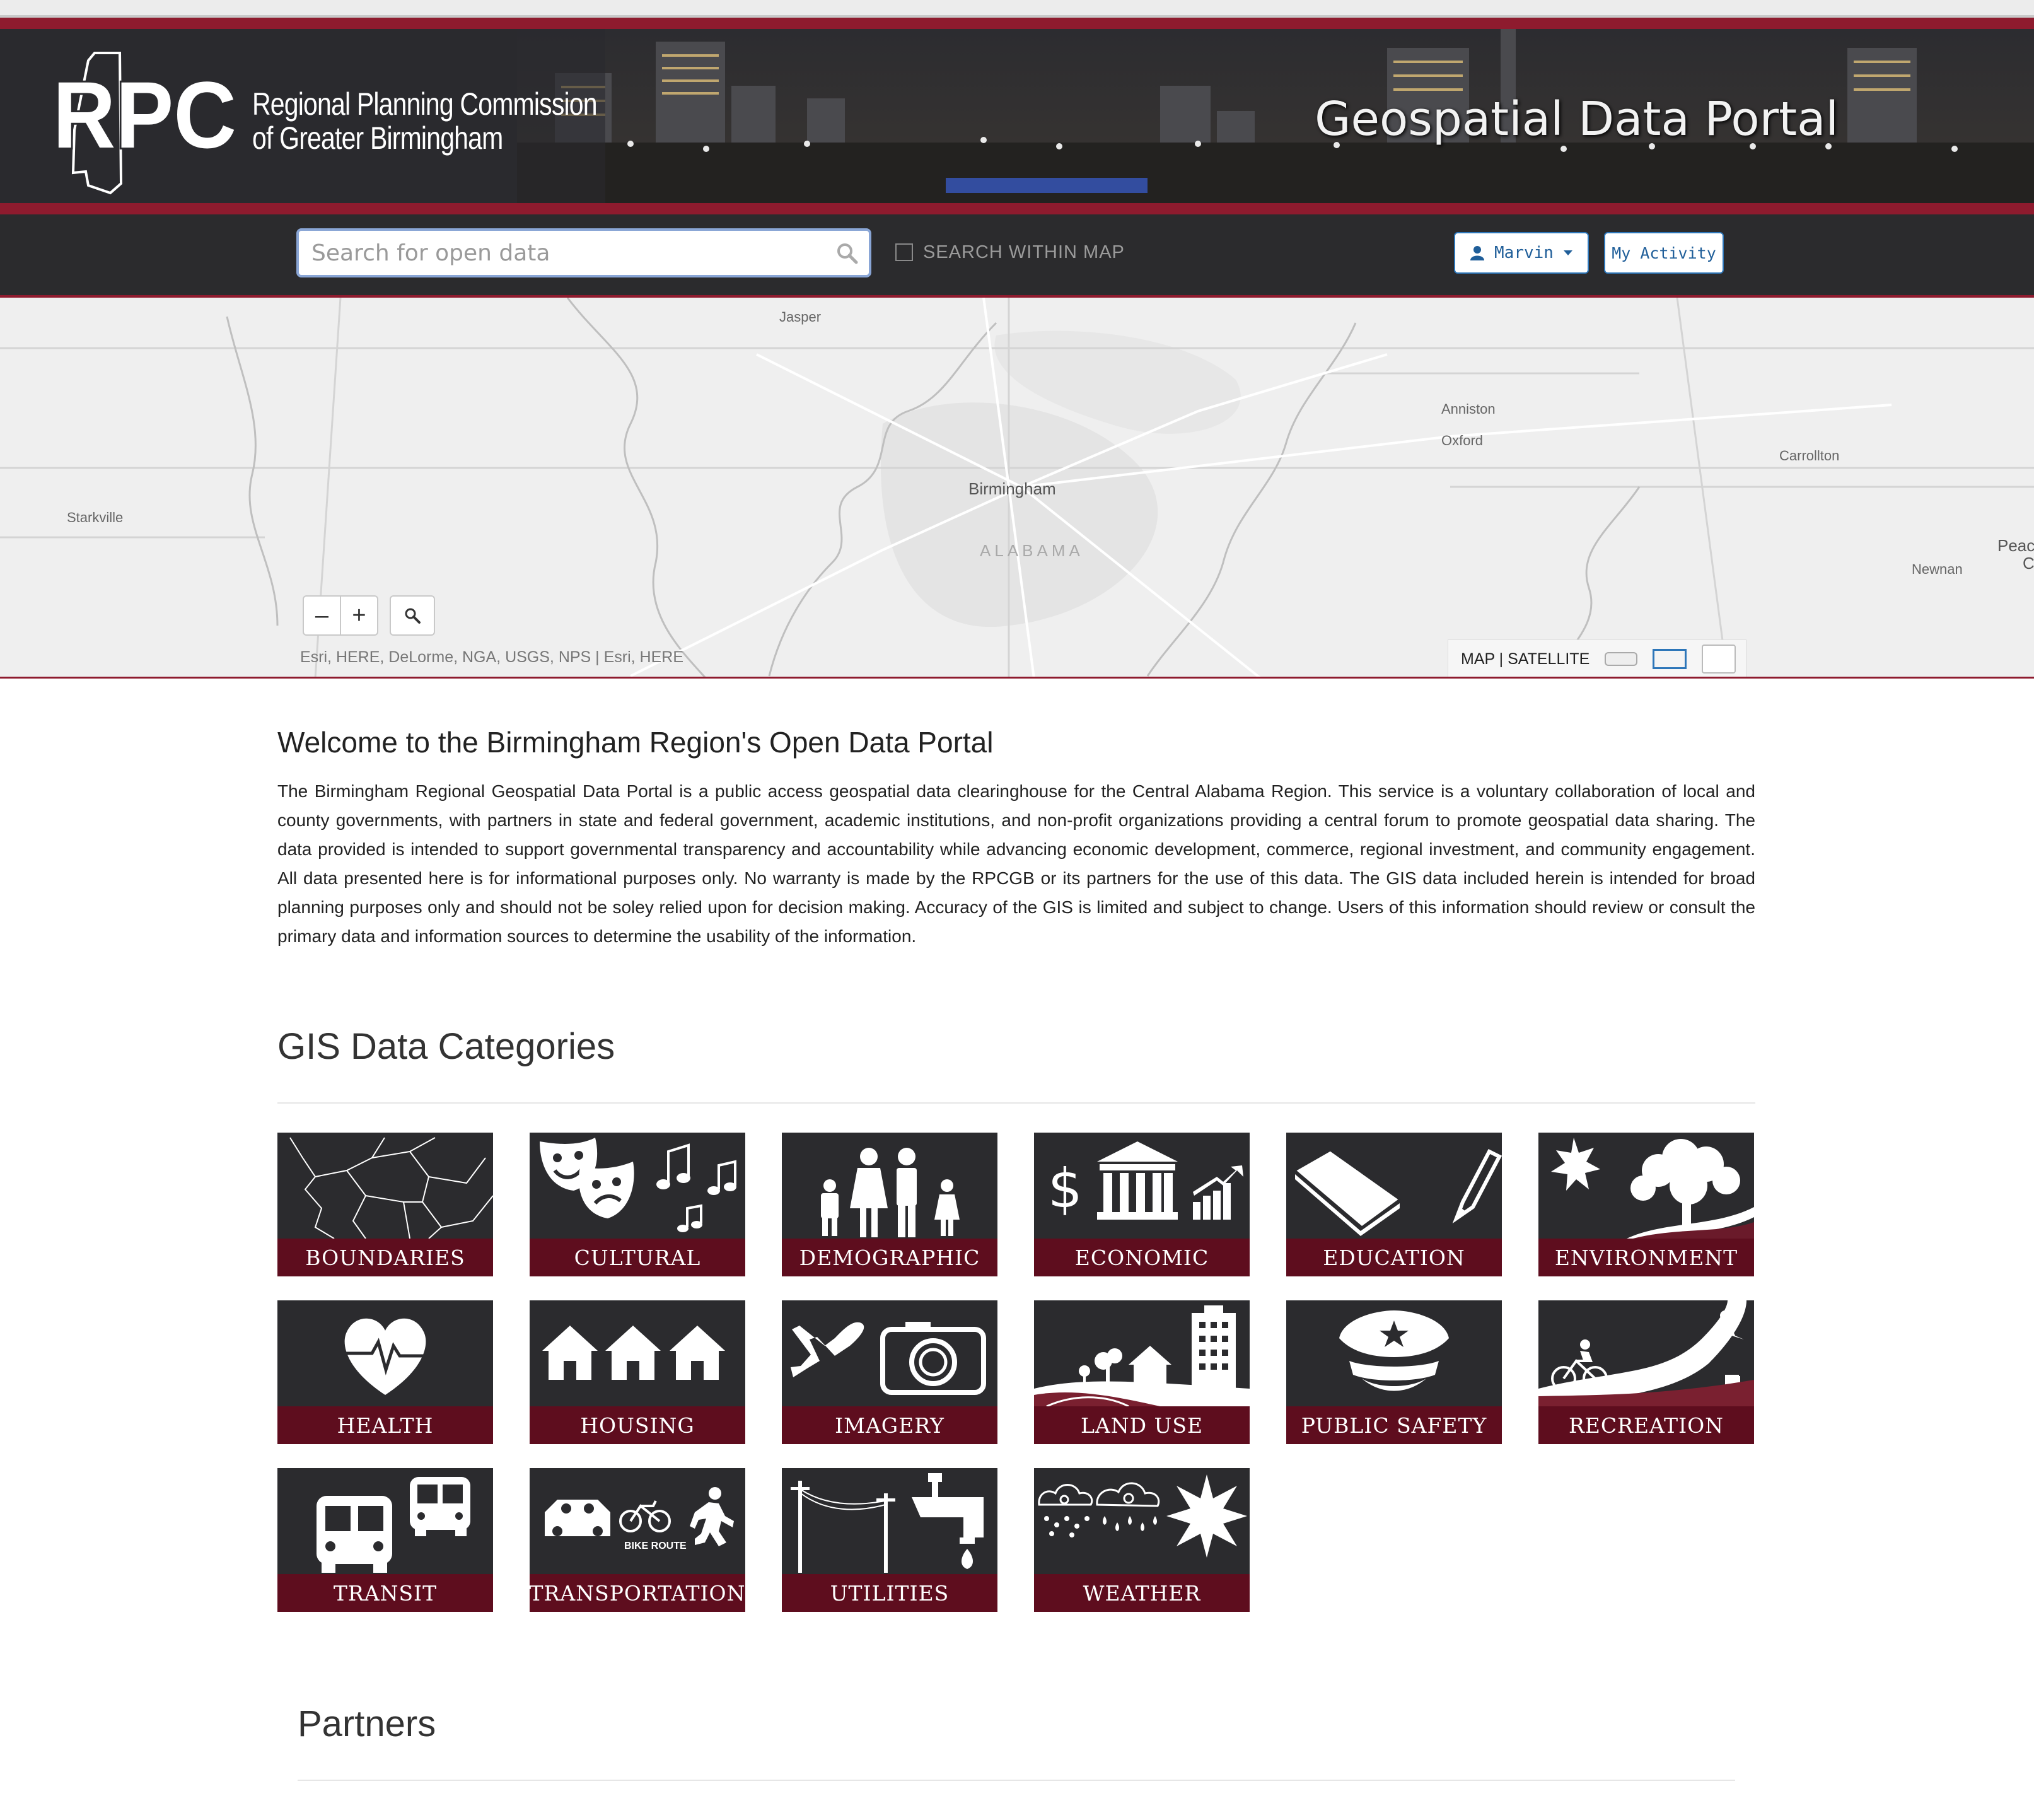  Describe the element at coordinates (385, 1425) in the screenshot. I see `category-label: HEALTH` at that location.